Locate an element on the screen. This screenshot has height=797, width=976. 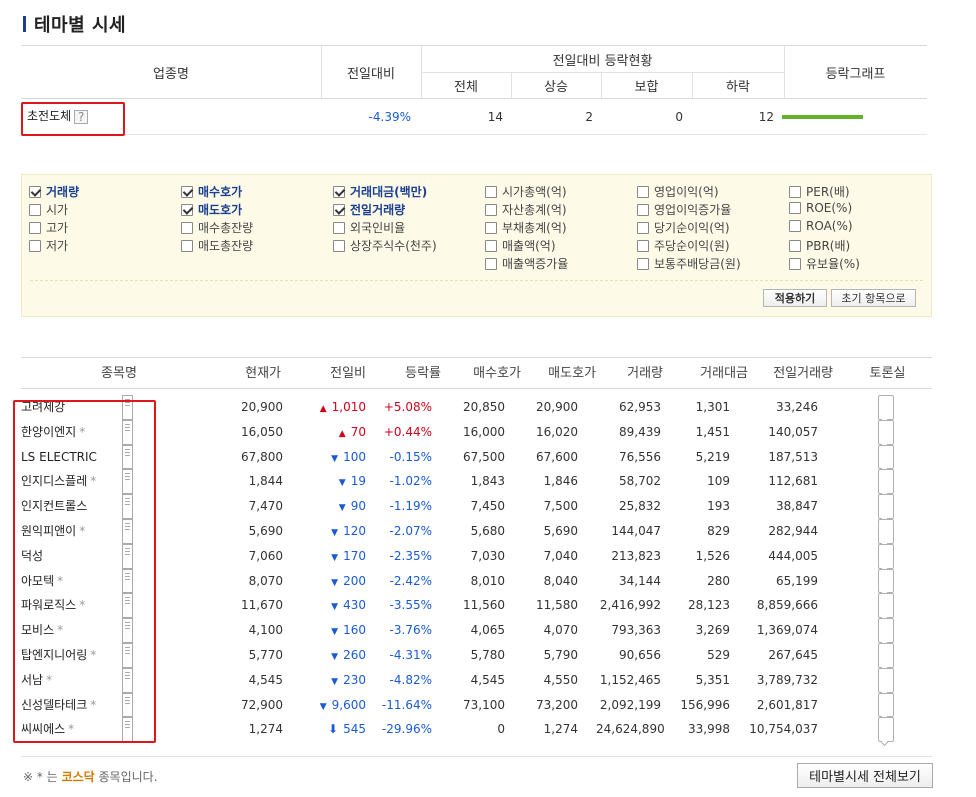
arrow-up-icon: ▲ is located at coordinates (323, 409).